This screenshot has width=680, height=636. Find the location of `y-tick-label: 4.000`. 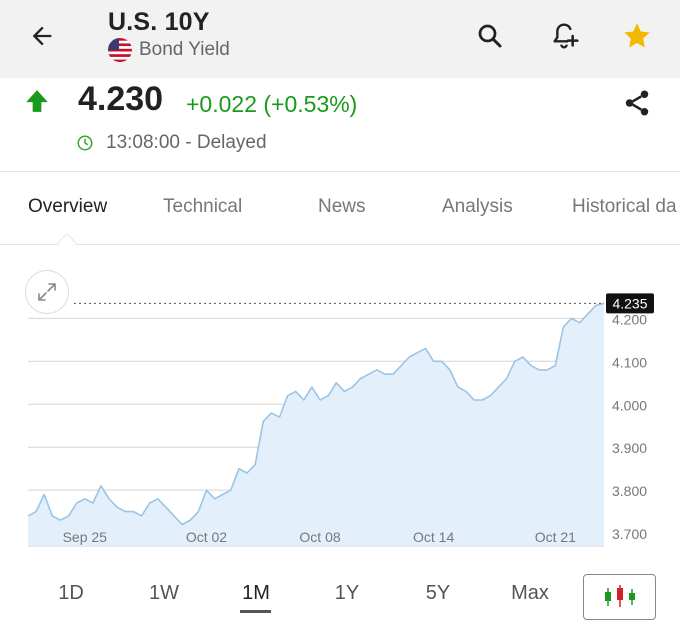

y-tick-label: 4.000 is located at coordinates (629, 405).